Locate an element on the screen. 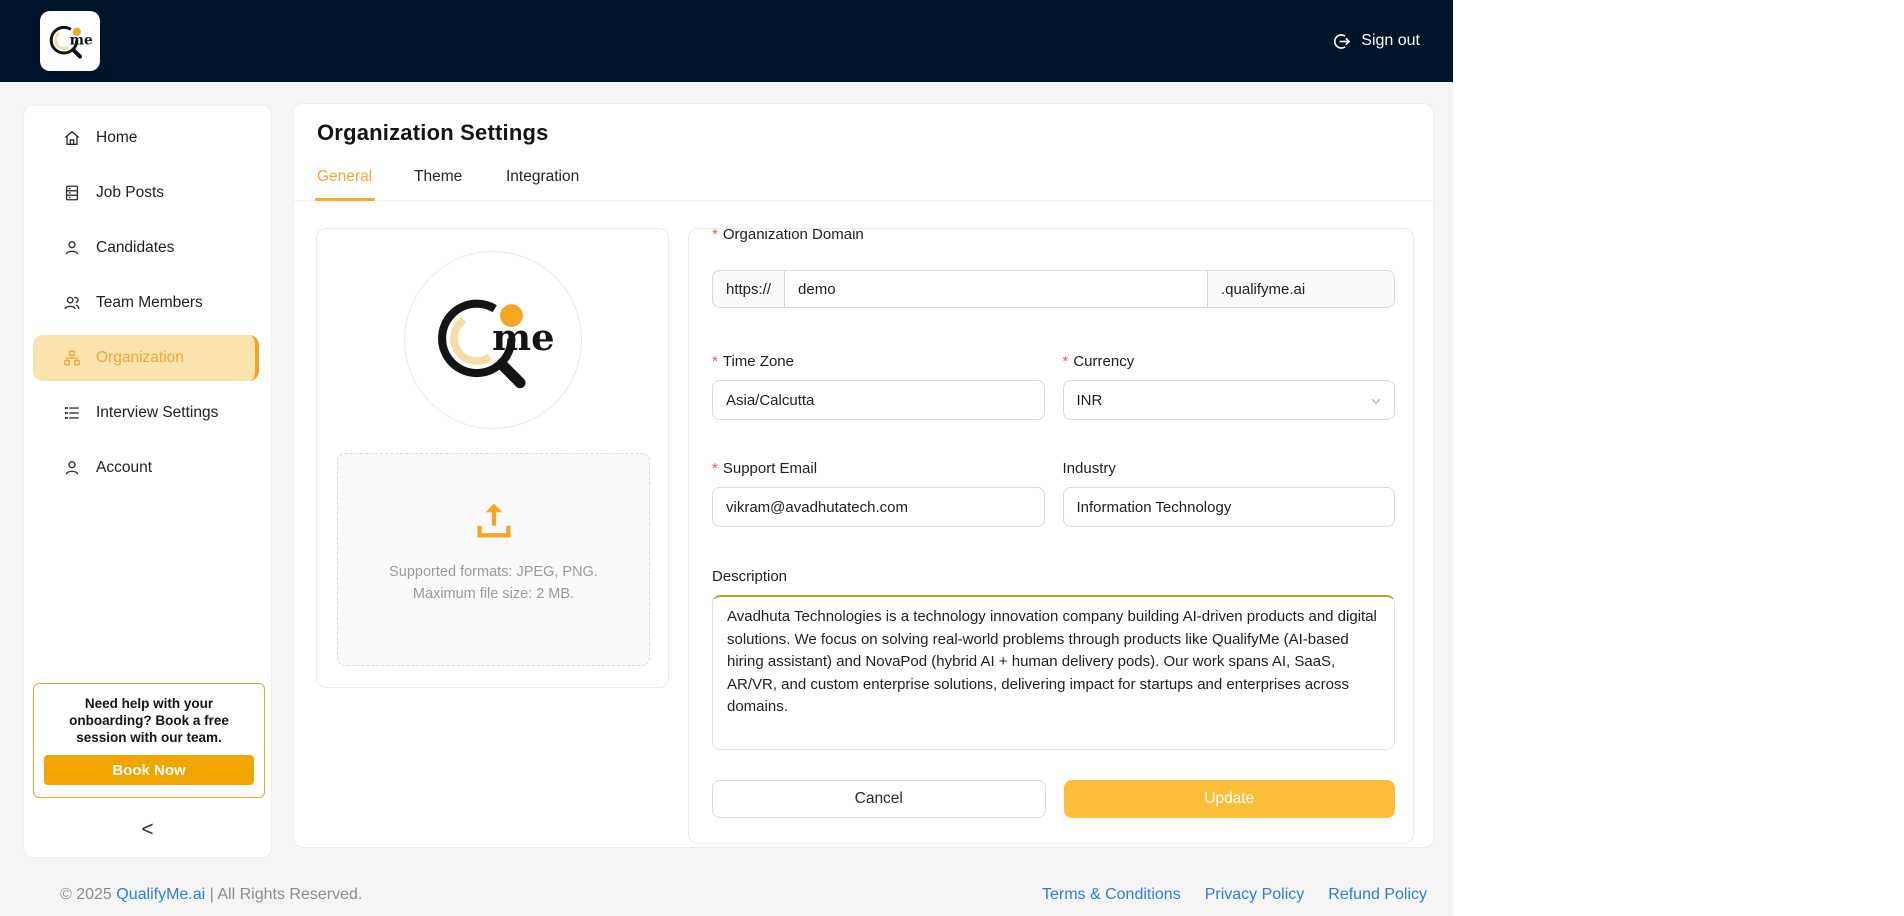 The height and width of the screenshot is (916, 1904). tab-theme: Theme is located at coordinates (438, 177).